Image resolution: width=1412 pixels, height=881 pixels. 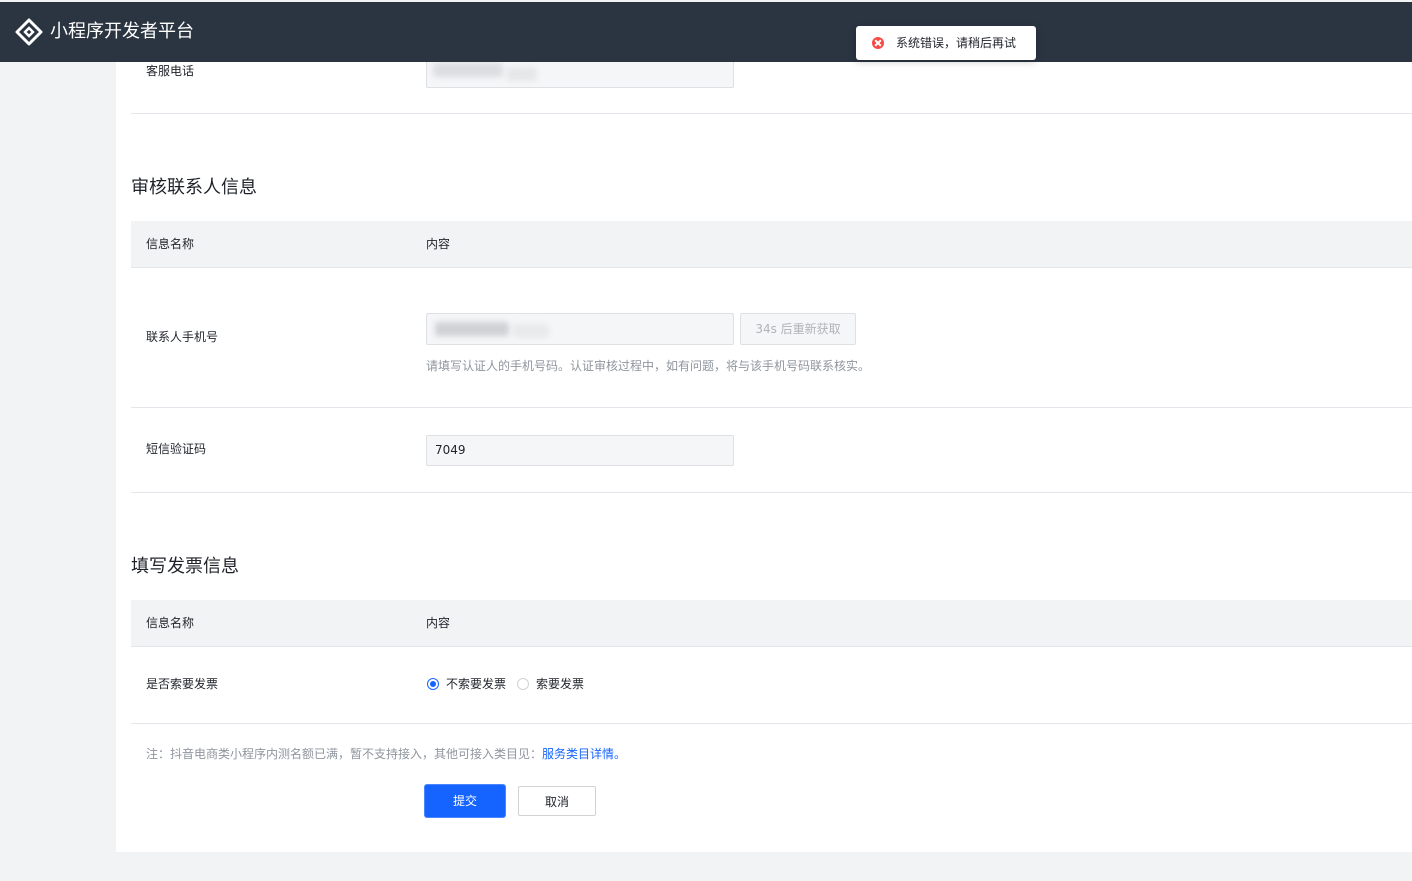 What do you see at coordinates (580, 450) in the screenshot?
I see `sms-code-input: 7049` at bounding box center [580, 450].